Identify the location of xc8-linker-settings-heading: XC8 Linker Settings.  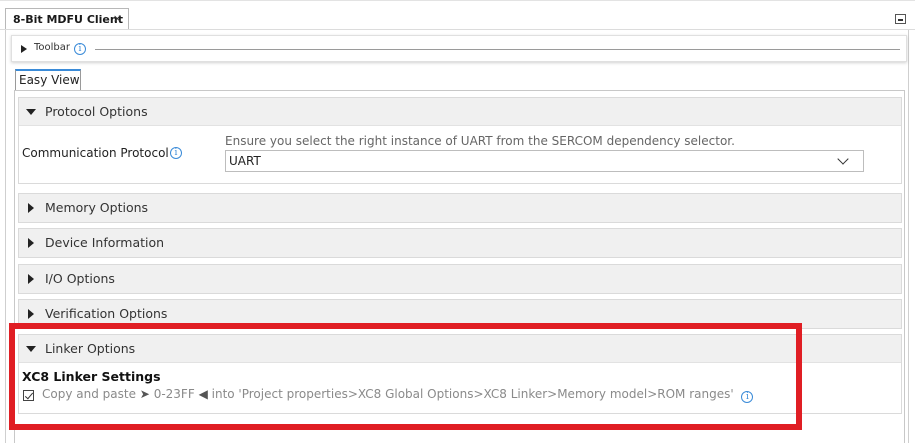
(91, 376).